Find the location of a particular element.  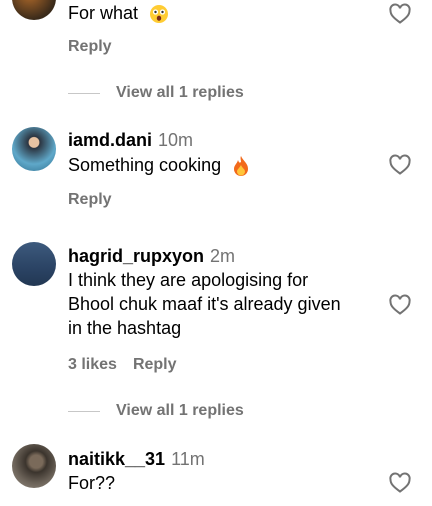

flushed-face-emoji is located at coordinates (159, 14).